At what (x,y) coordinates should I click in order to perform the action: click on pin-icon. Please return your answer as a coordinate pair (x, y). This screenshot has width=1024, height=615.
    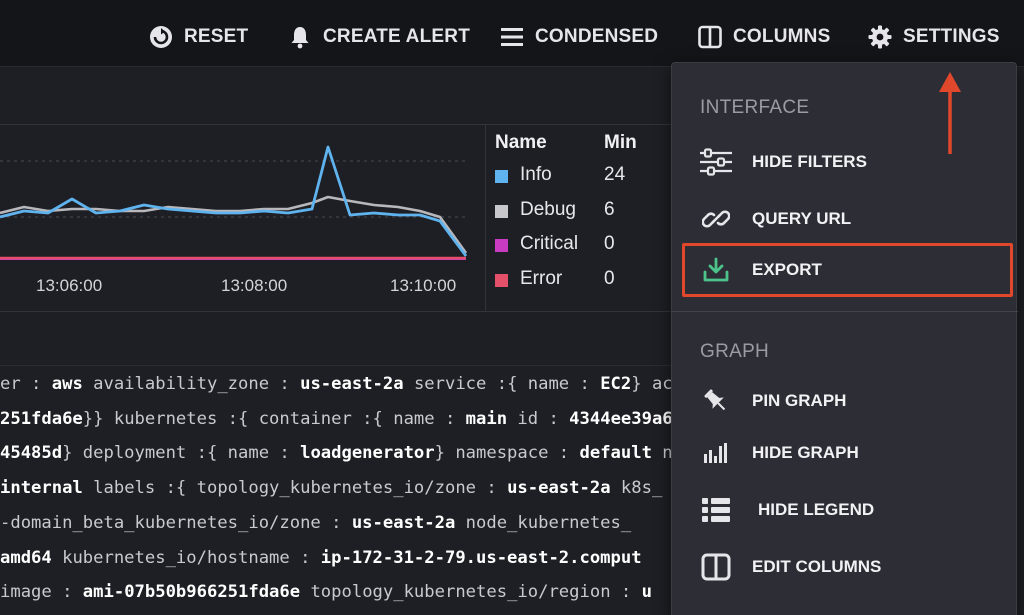
    Looking at the image, I should click on (716, 401).